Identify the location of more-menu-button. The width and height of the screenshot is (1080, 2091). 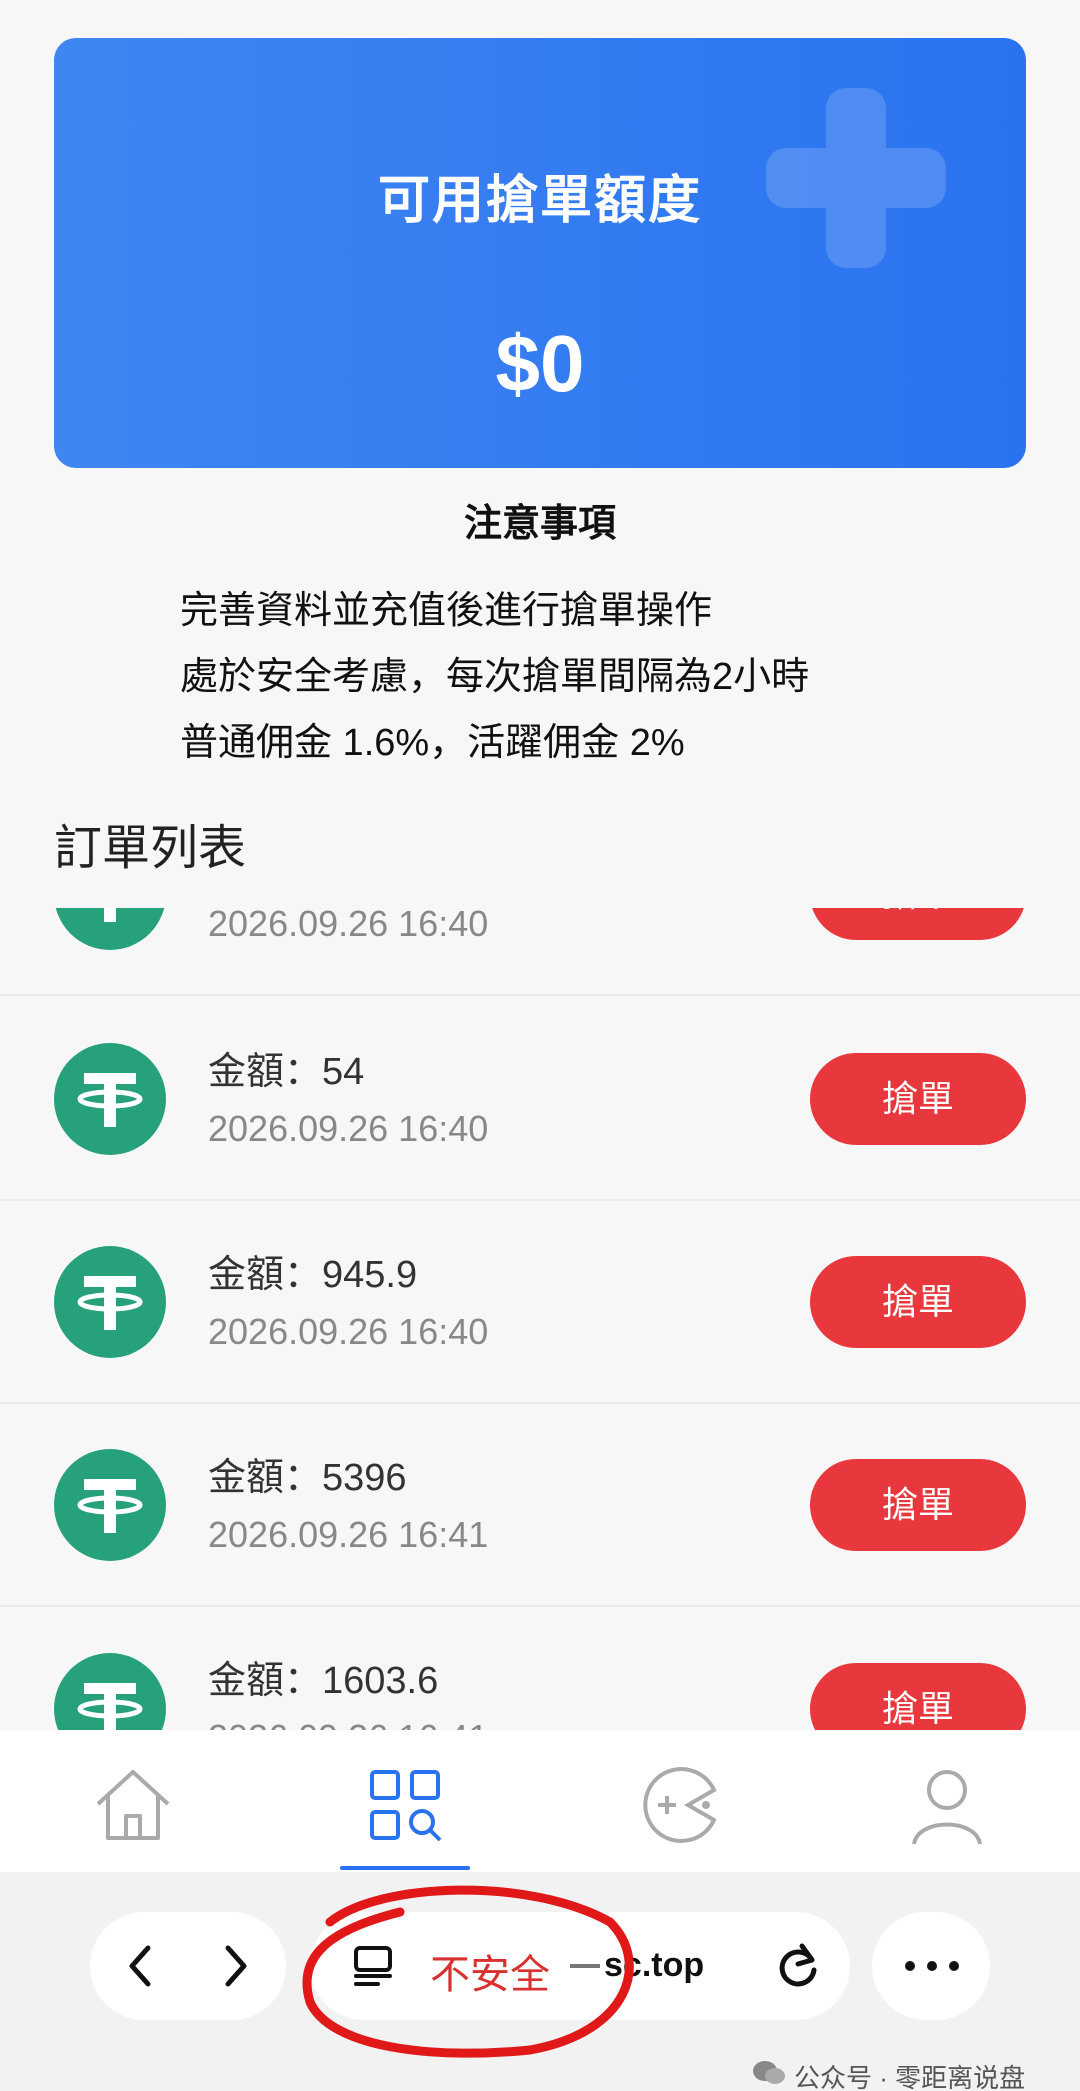
(931, 1966).